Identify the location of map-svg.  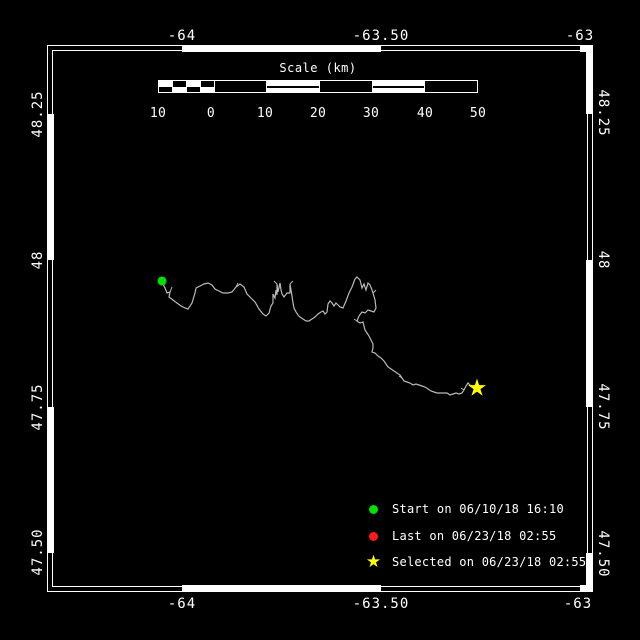
(321, 336).